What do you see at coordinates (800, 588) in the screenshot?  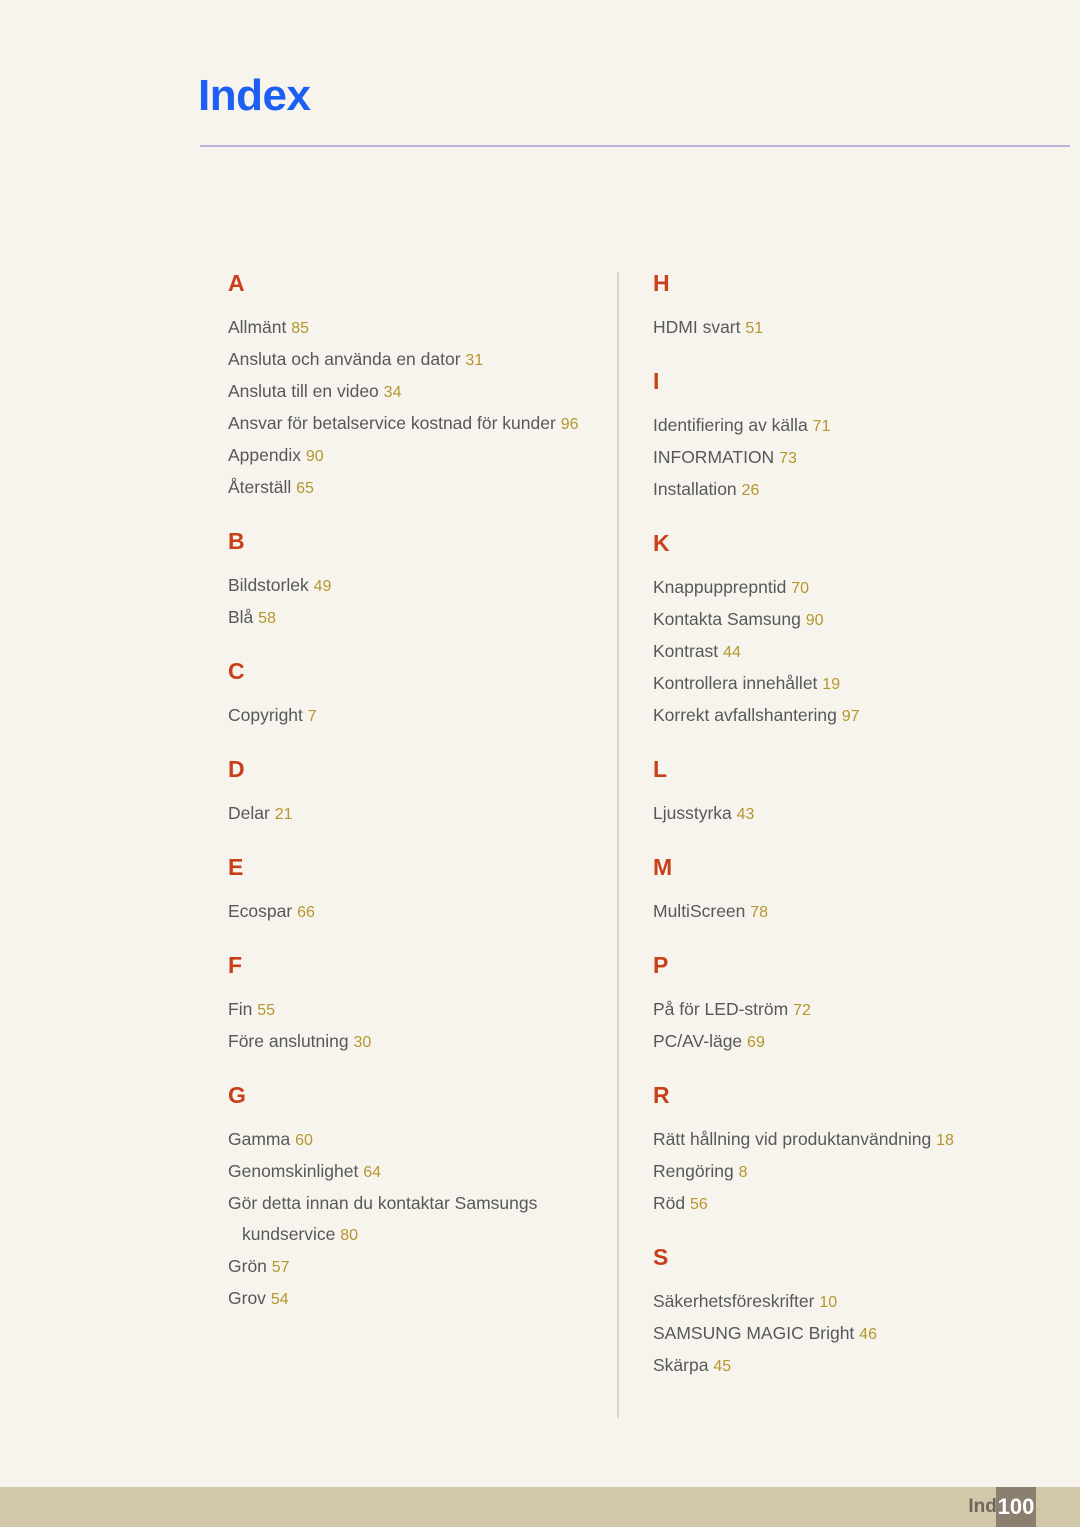 I see `index-entry-page: 70` at bounding box center [800, 588].